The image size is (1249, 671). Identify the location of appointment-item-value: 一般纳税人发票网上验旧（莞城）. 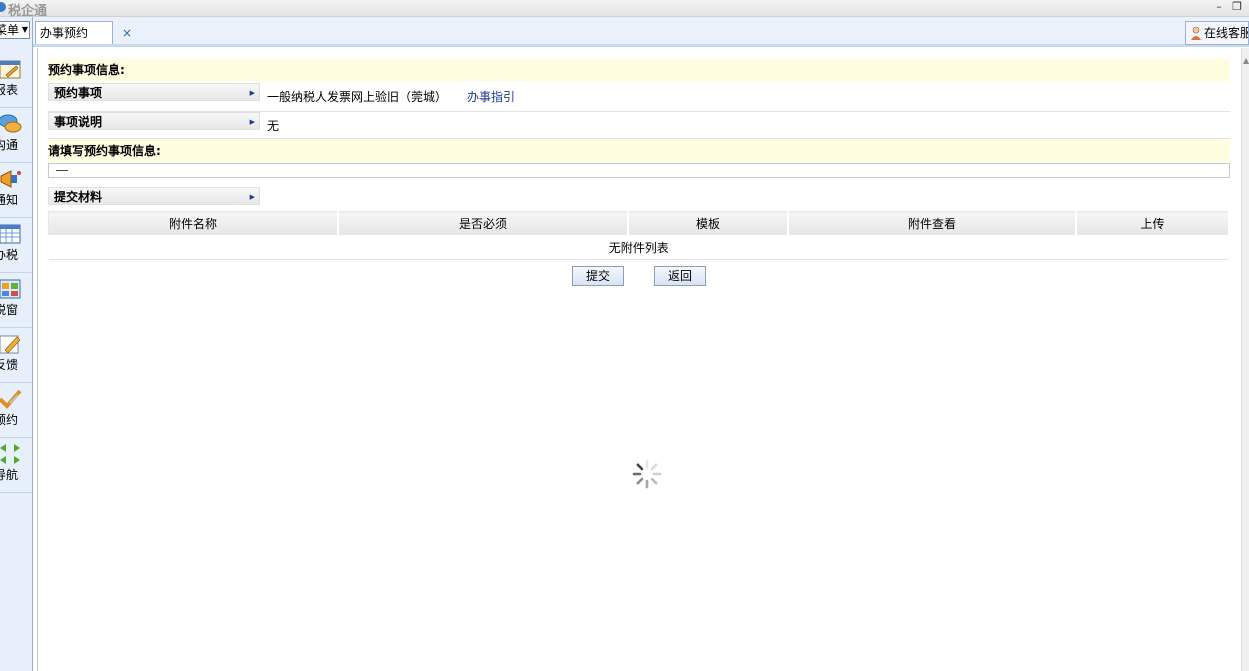
(357, 97).